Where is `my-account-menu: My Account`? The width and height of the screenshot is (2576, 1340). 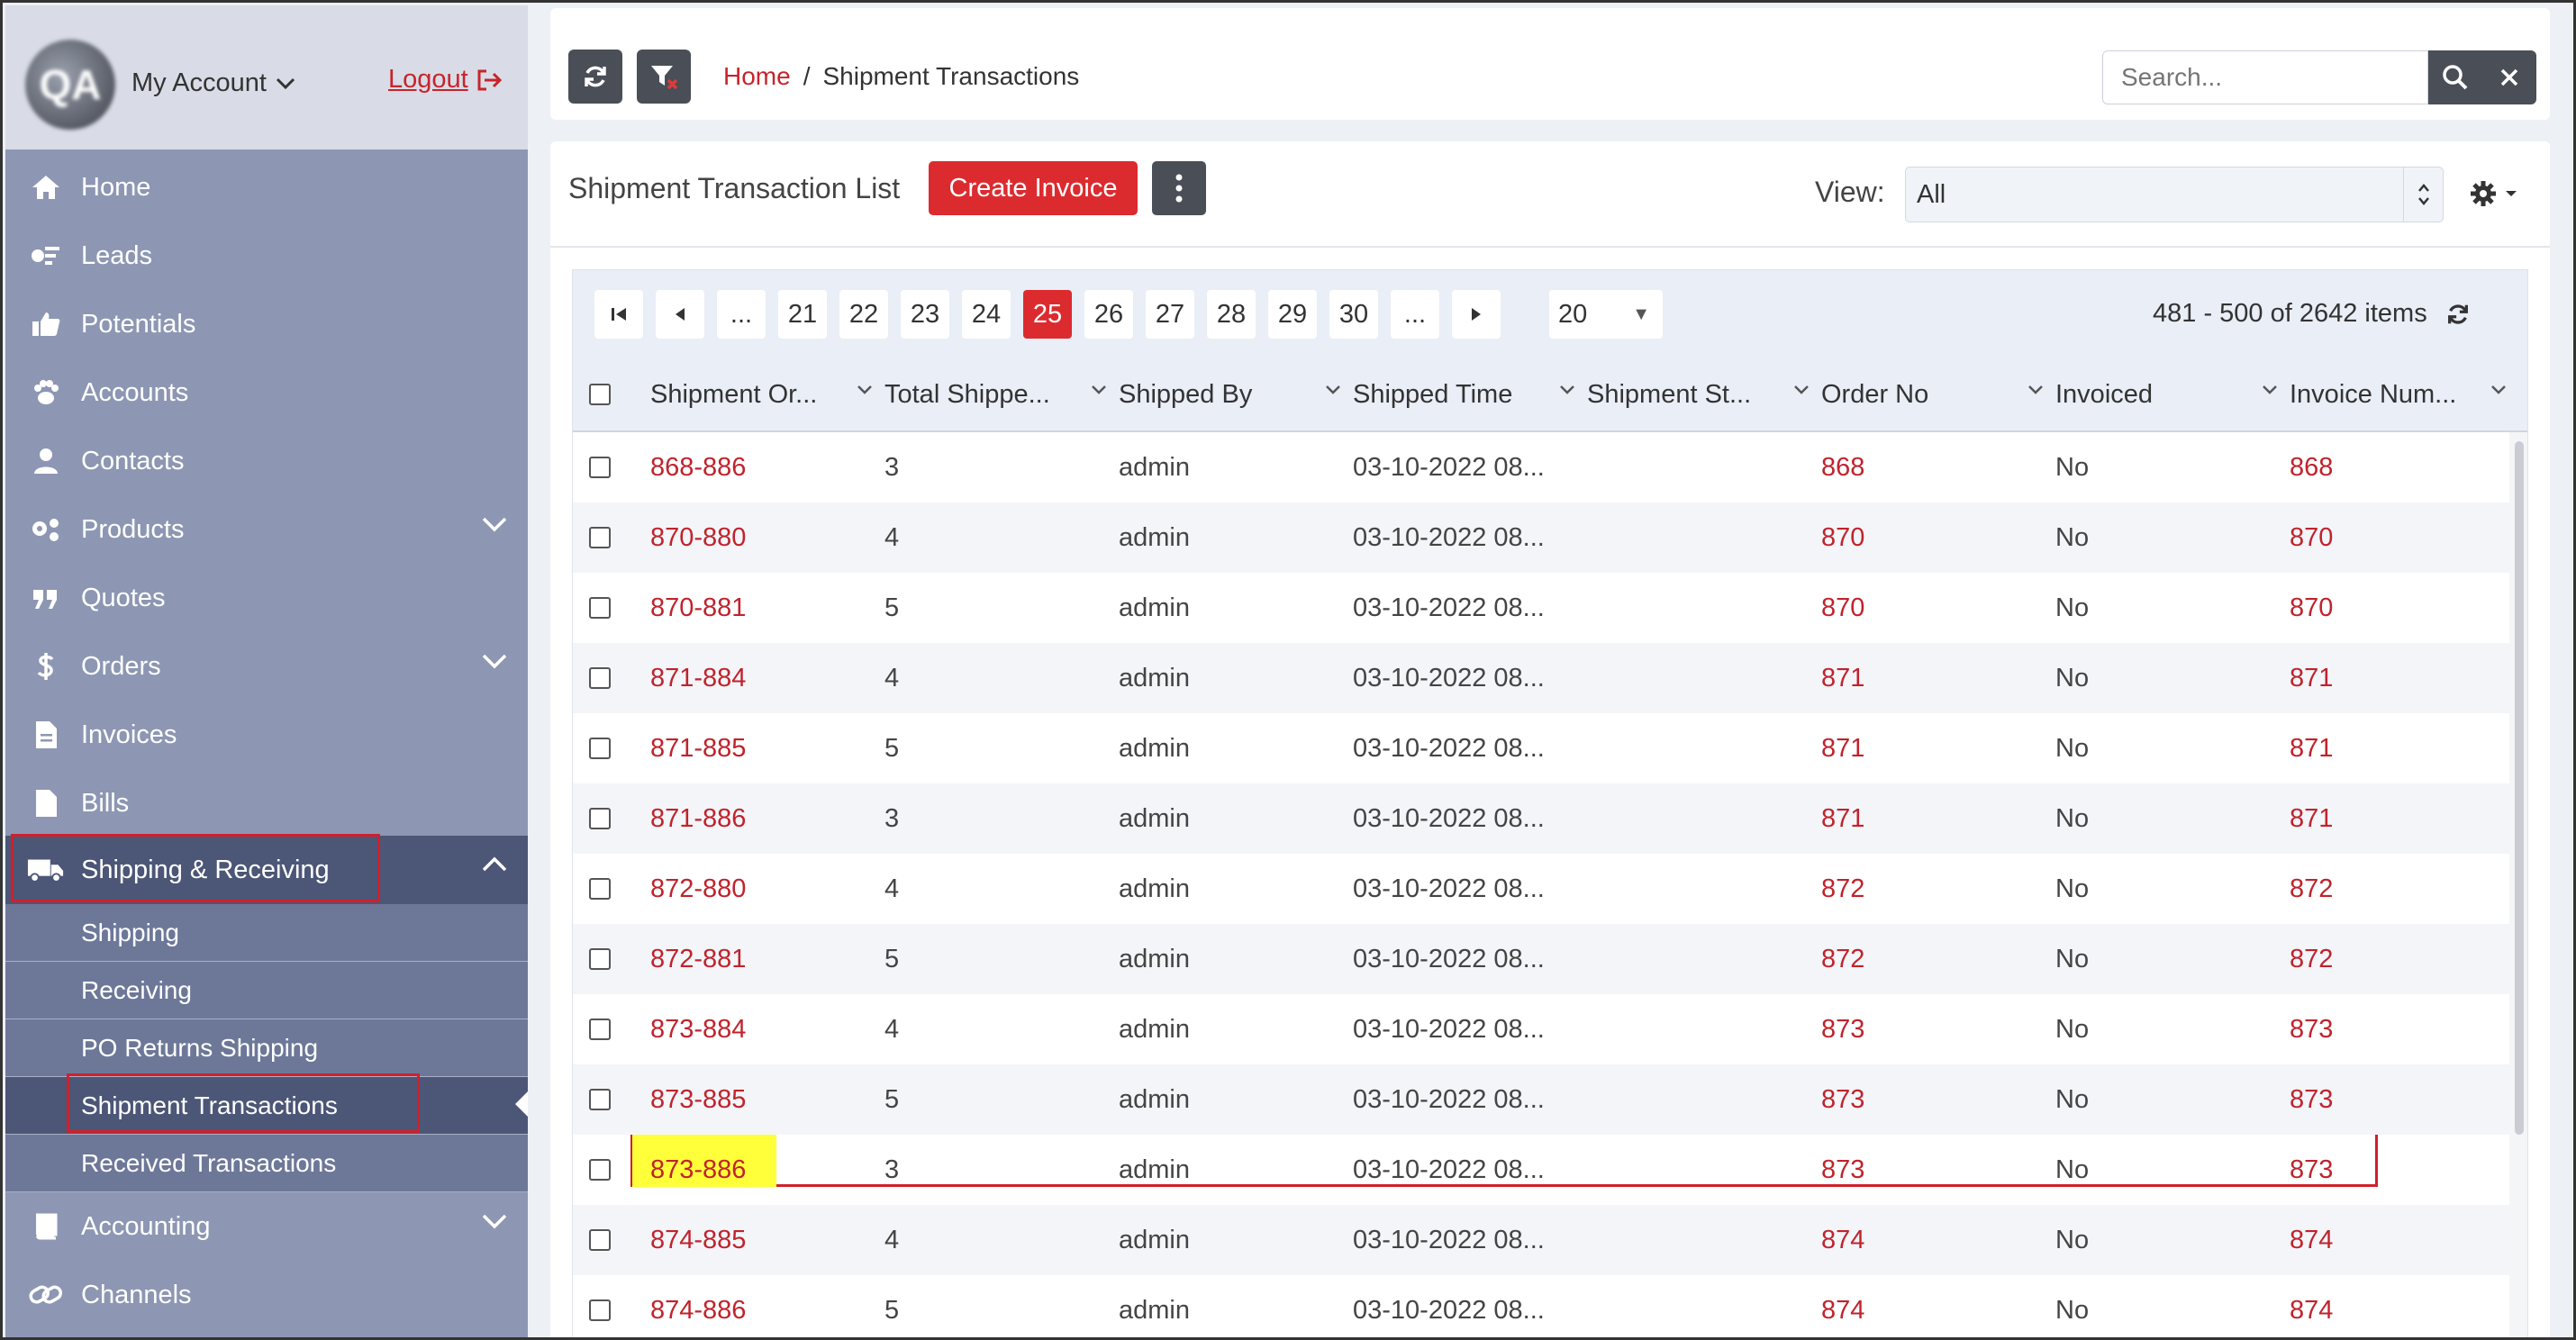 my-account-menu: My Account is located at coordinates (213, 83).